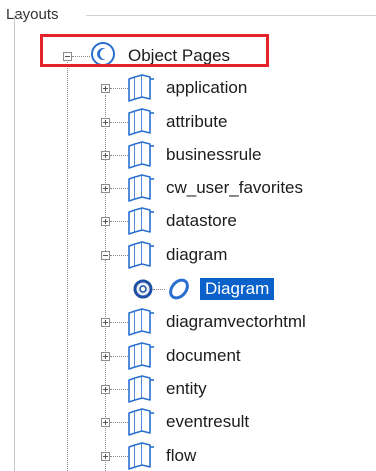  Describe the element at coordinates (231, 15) in the screenshot. I see `panel-frame-top` at that location.